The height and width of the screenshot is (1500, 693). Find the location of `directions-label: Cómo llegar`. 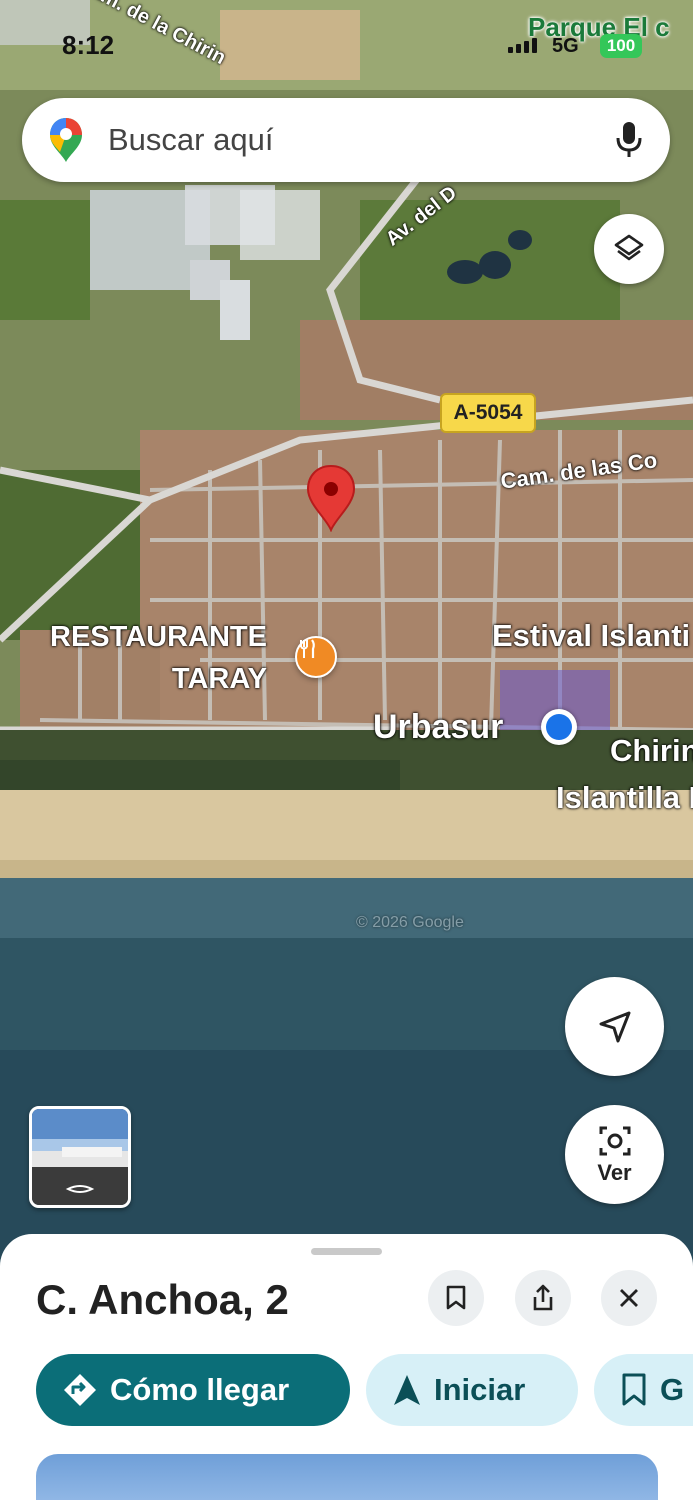

directions-label: Cómo llegar is located at coordinates (200, 1389).